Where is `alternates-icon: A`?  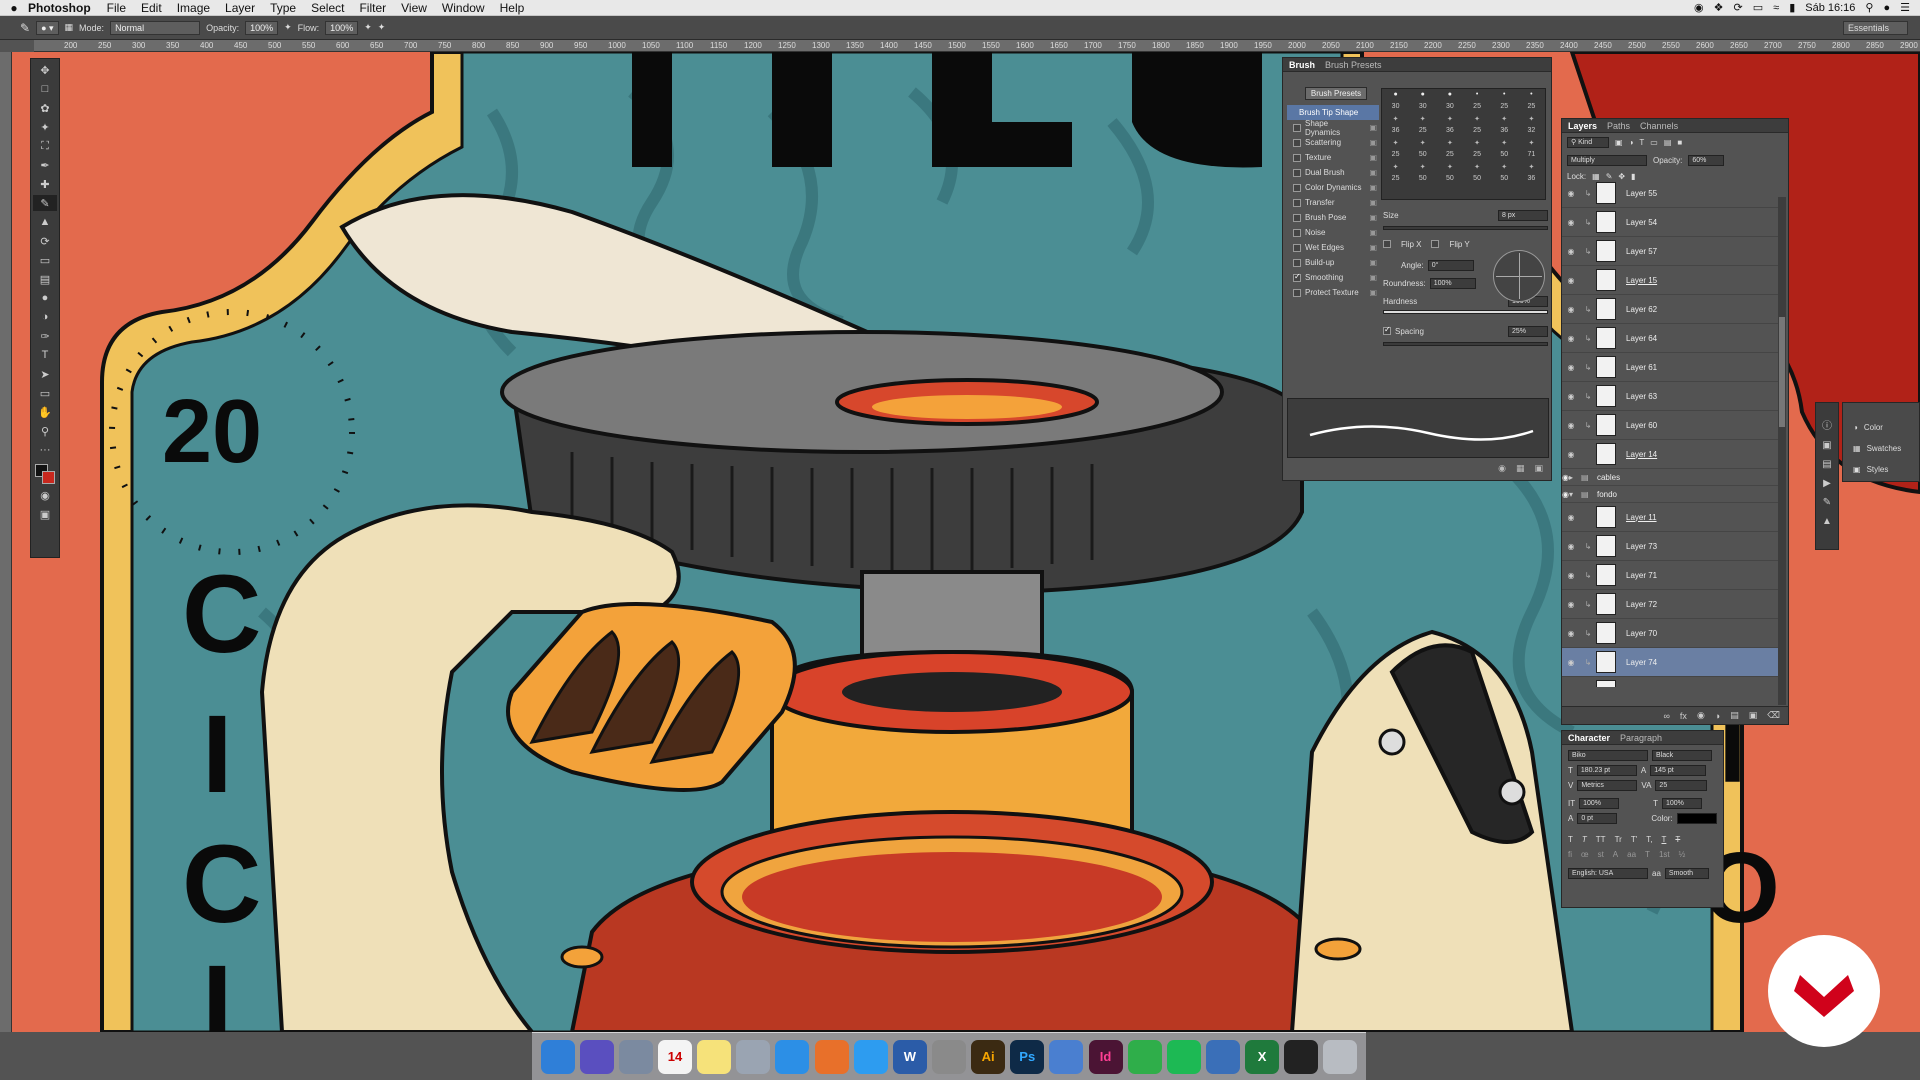
alternates-icon: A is located at coordinates (1615, 854).